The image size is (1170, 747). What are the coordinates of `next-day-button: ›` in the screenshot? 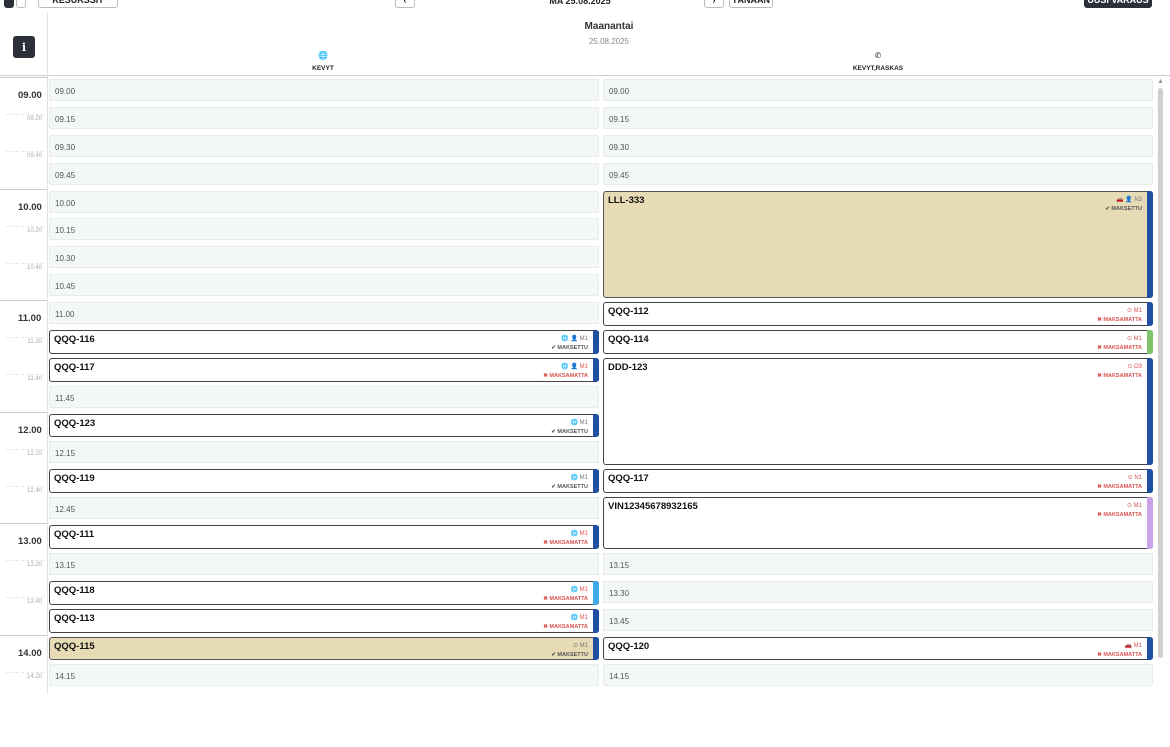 It's located at (714, 4).